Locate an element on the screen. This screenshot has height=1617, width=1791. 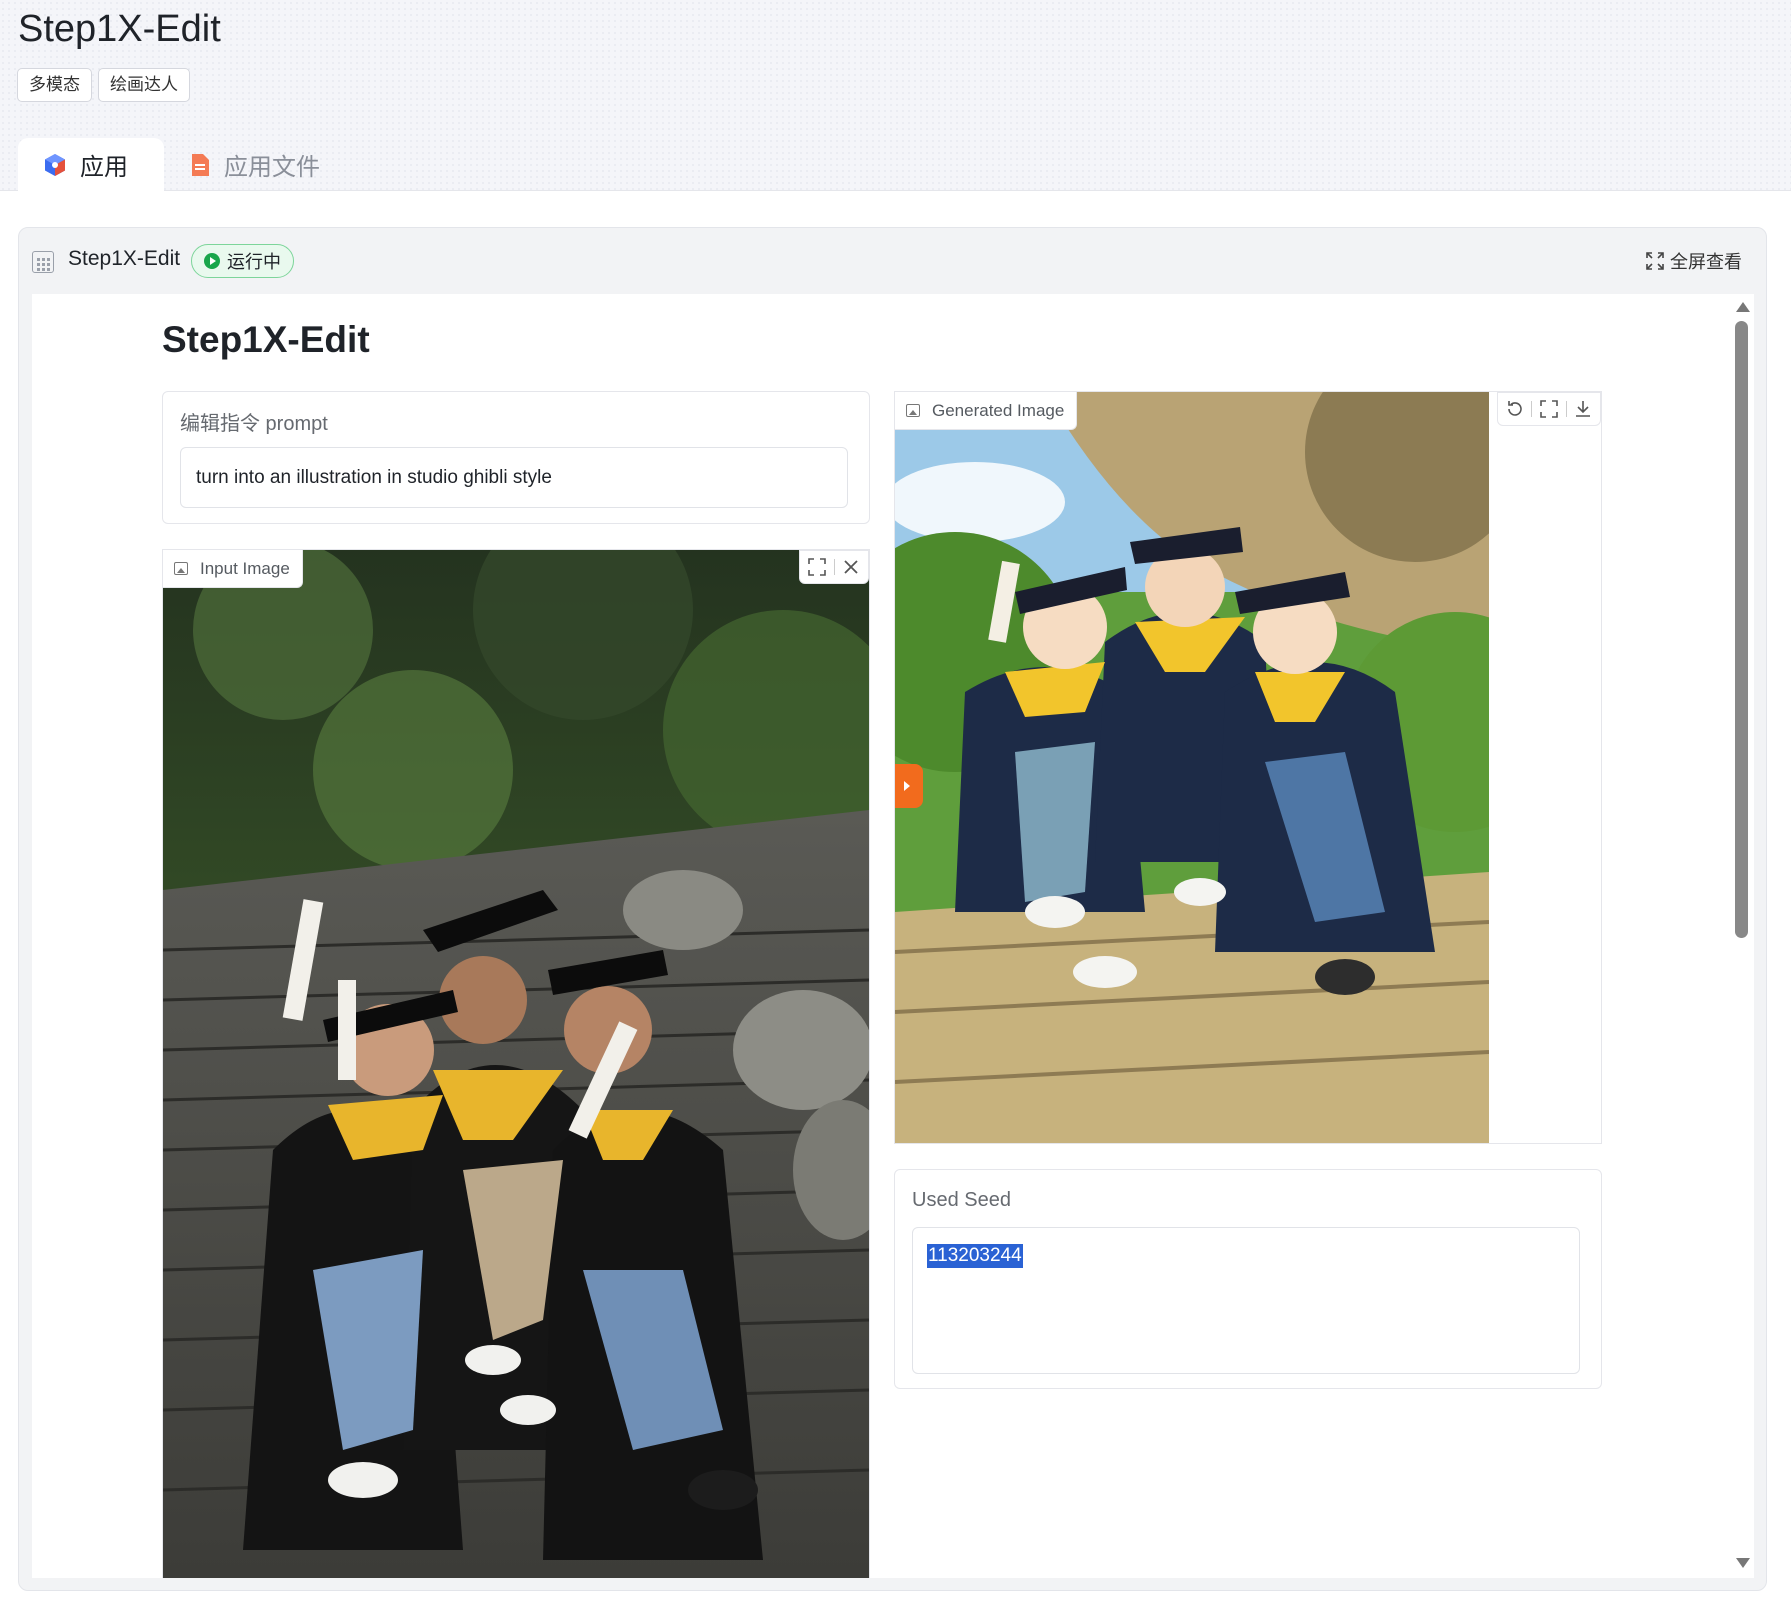
tab-bar: 应用 应用文件 is located at coordinates (187, 164).